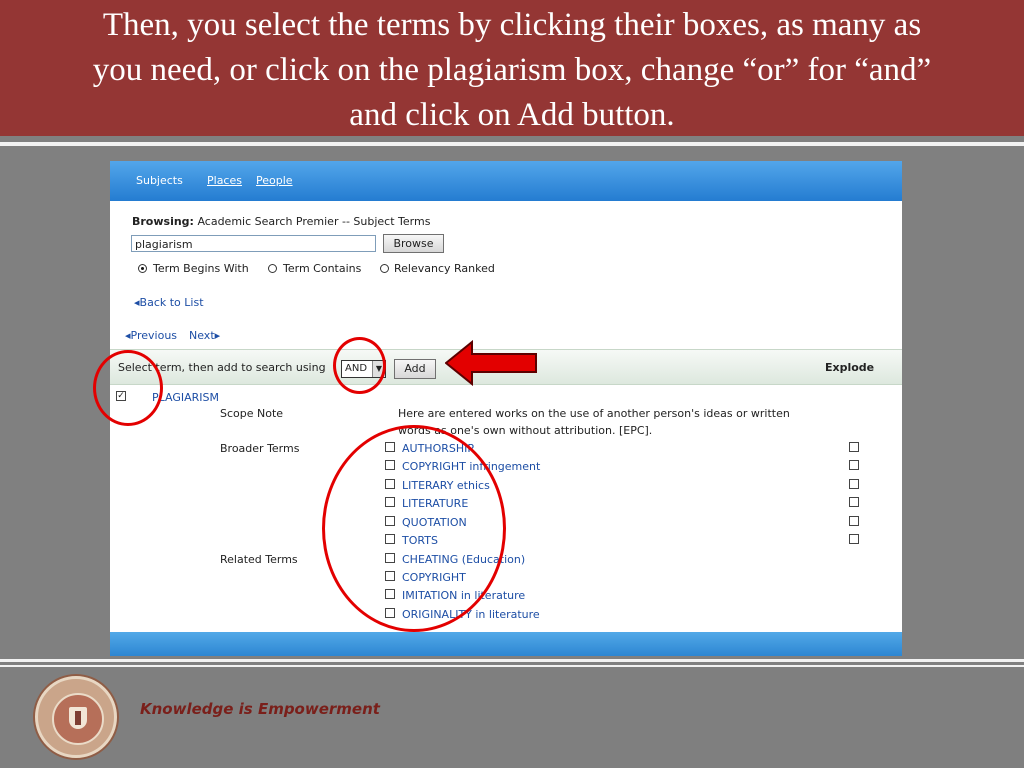  What do you see at coordinates (253, 243) in the screenshot?
I see `search-input: plagiarism` at bounding box center [253, 243].